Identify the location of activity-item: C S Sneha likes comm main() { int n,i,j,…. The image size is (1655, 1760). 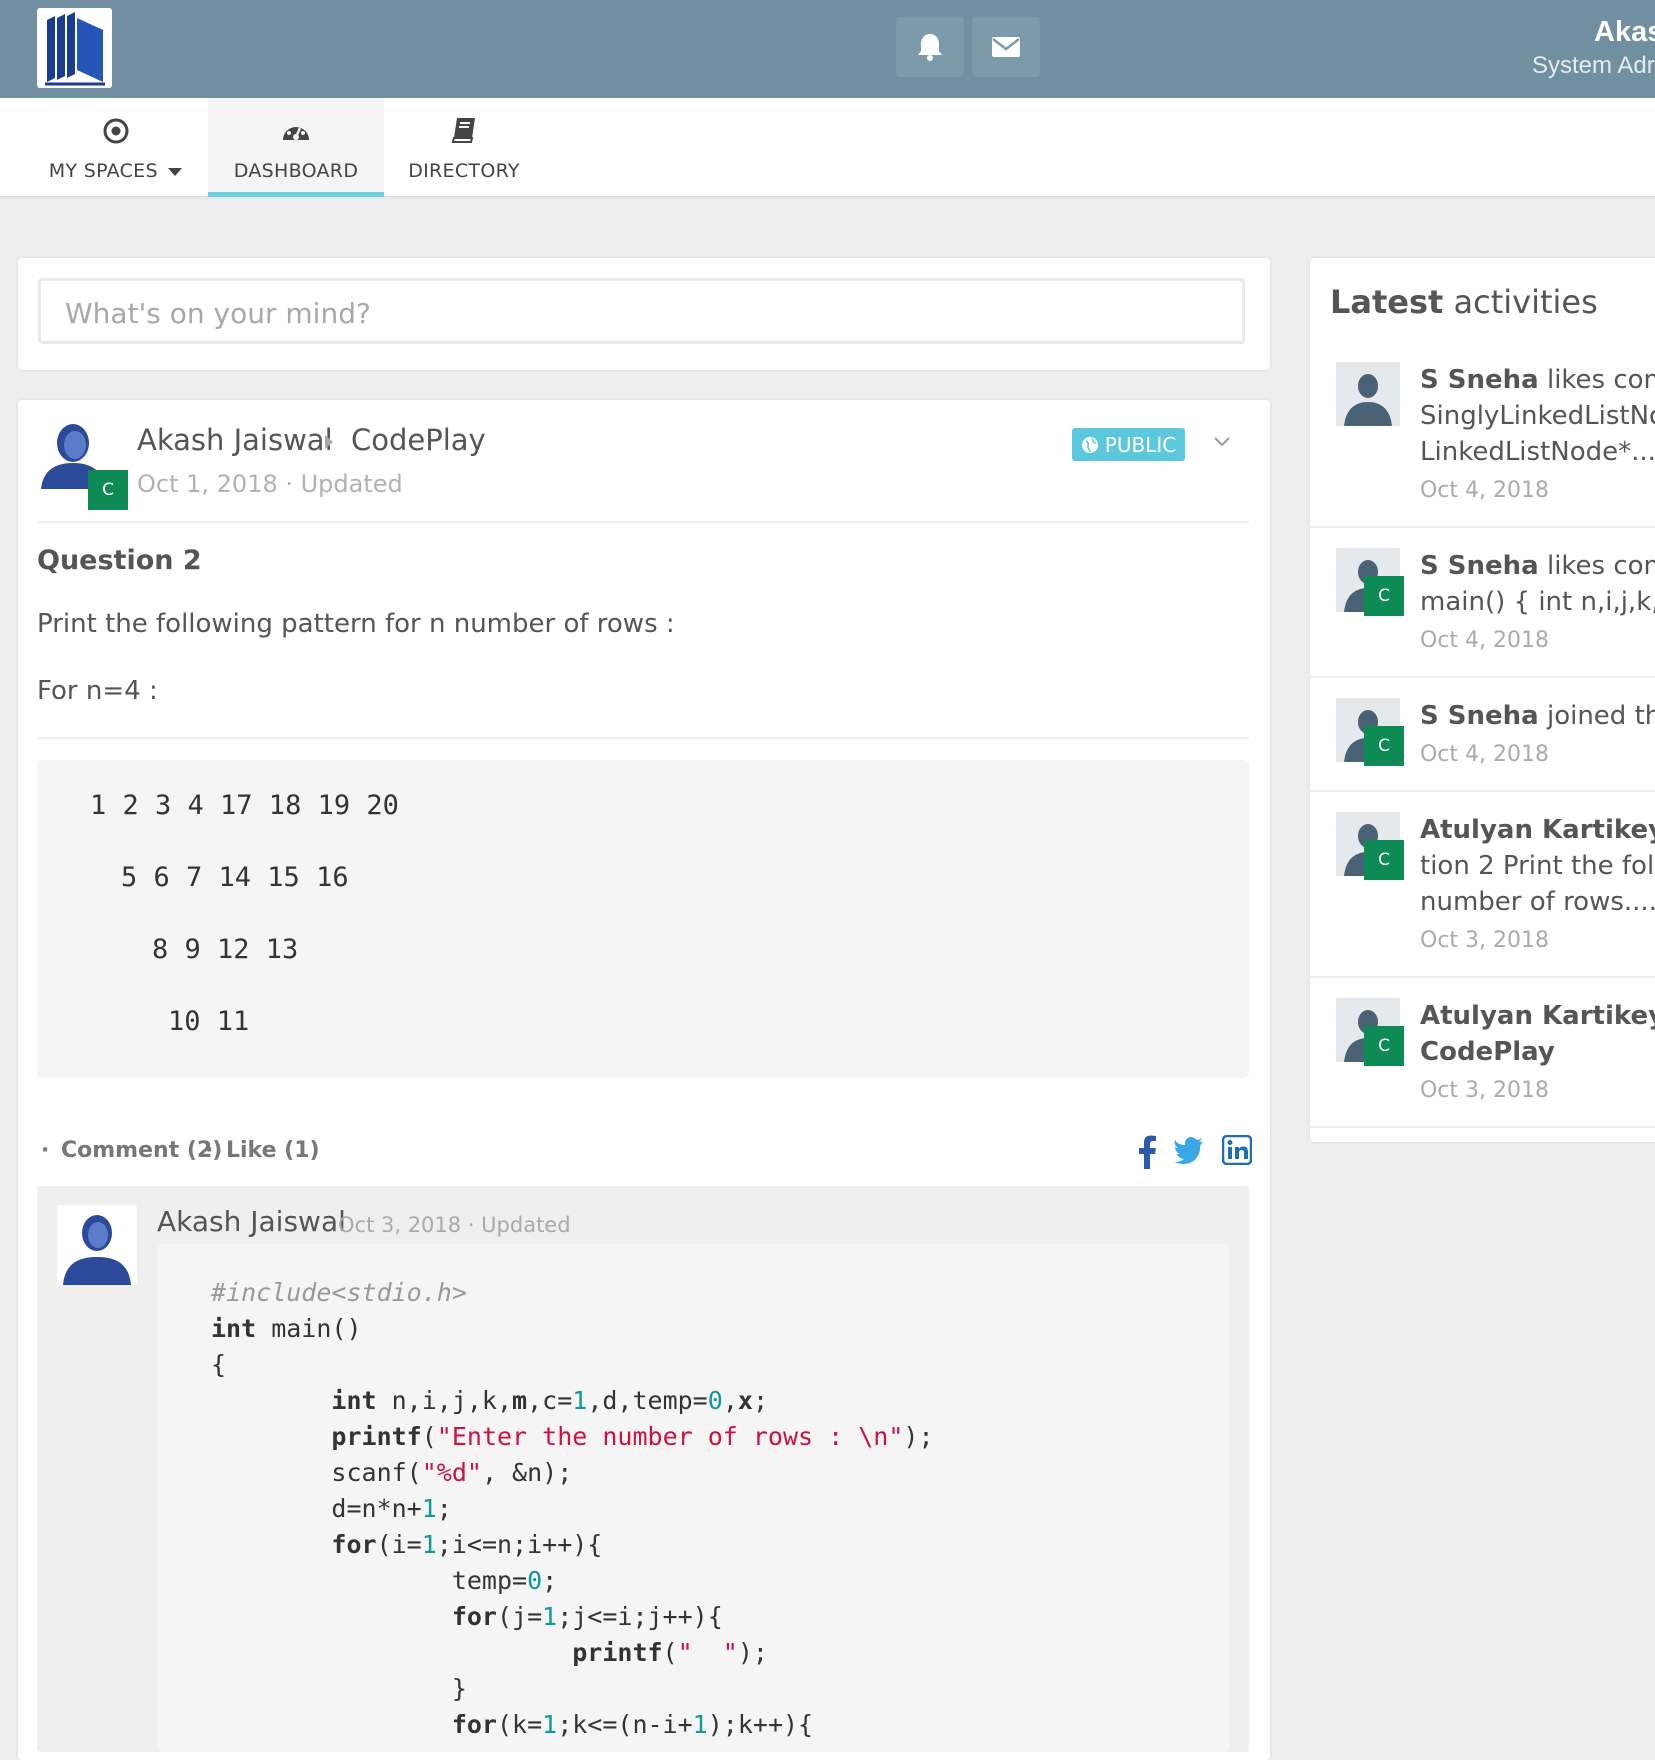
(1482, 602).